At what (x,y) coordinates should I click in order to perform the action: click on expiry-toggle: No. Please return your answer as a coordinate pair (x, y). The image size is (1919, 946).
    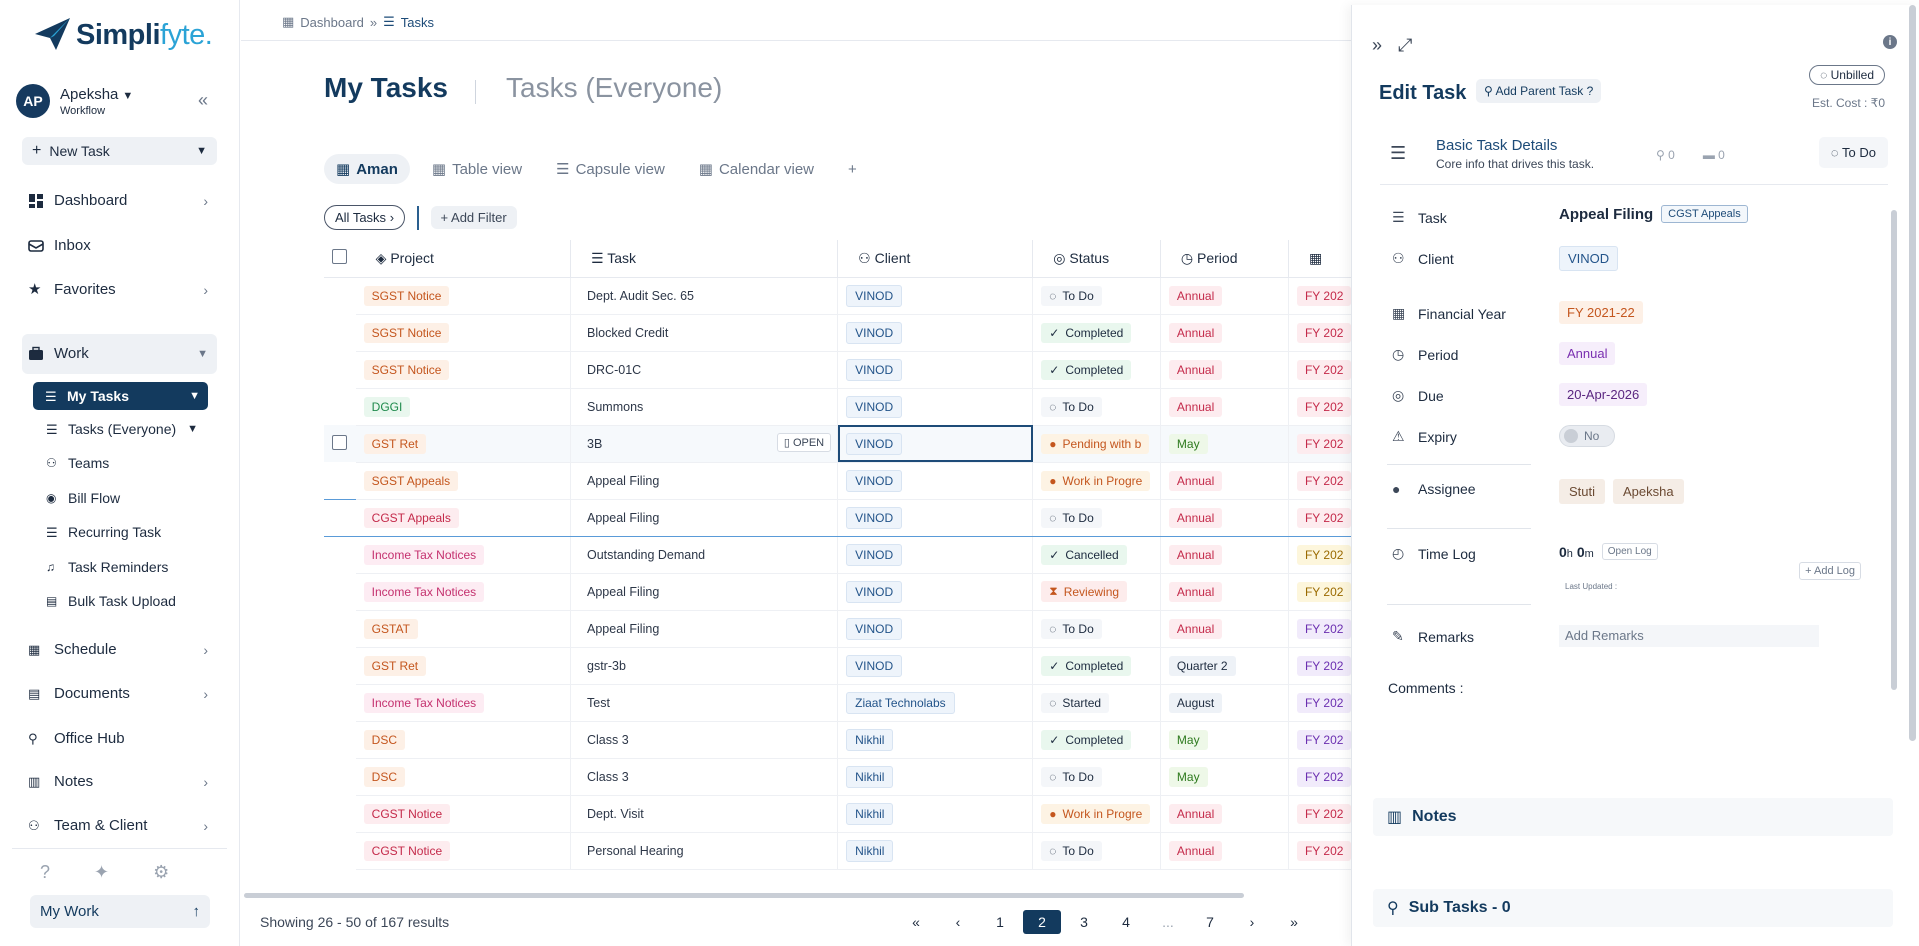
    Looking at the image, I should click on (1587, 436).